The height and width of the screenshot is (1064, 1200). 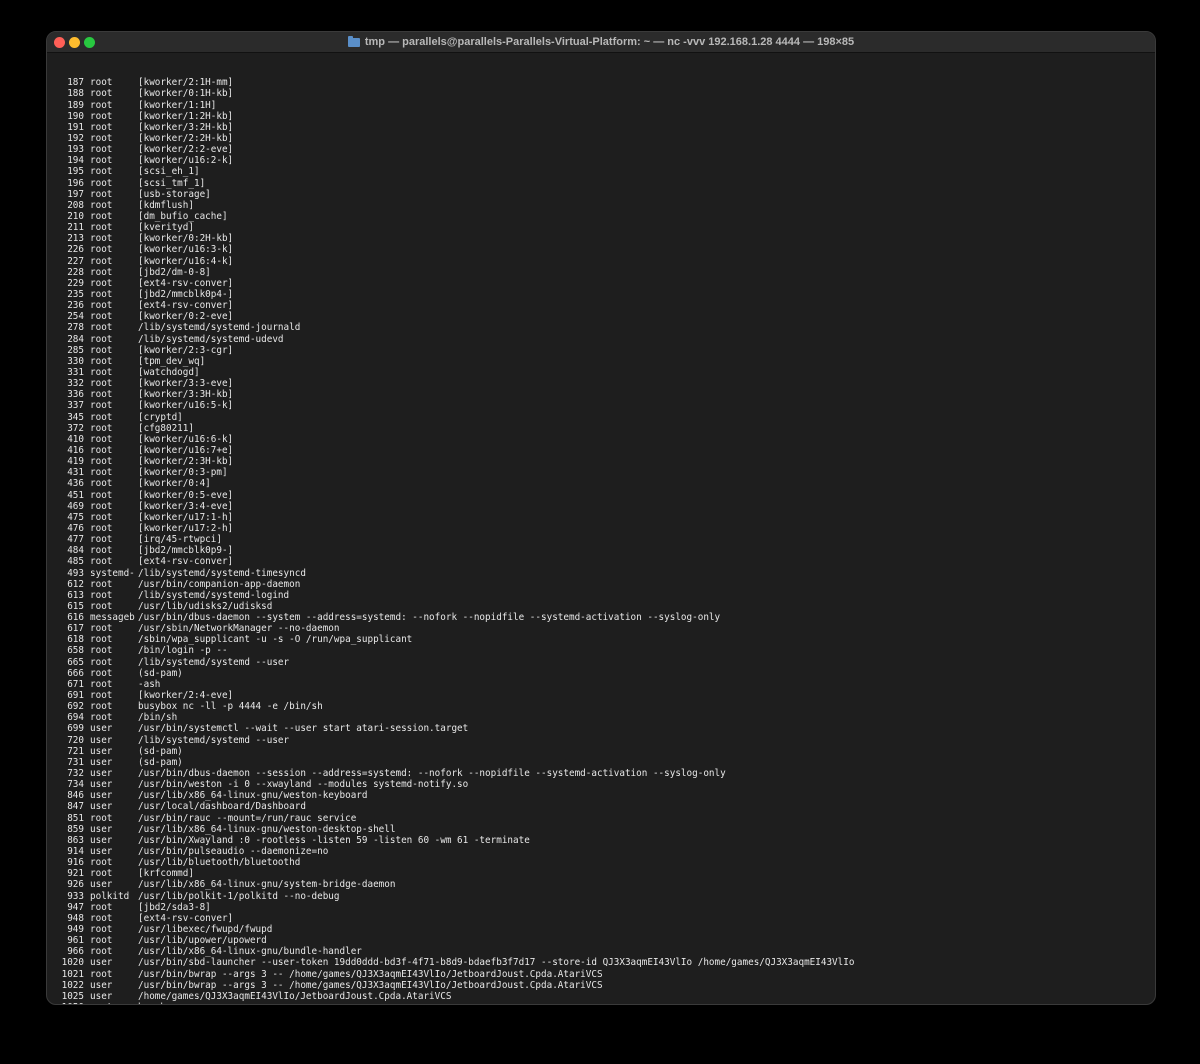 I want to click on process-row: 665 root/lib/systemd/systemd --user, so click(x=601, y=662).